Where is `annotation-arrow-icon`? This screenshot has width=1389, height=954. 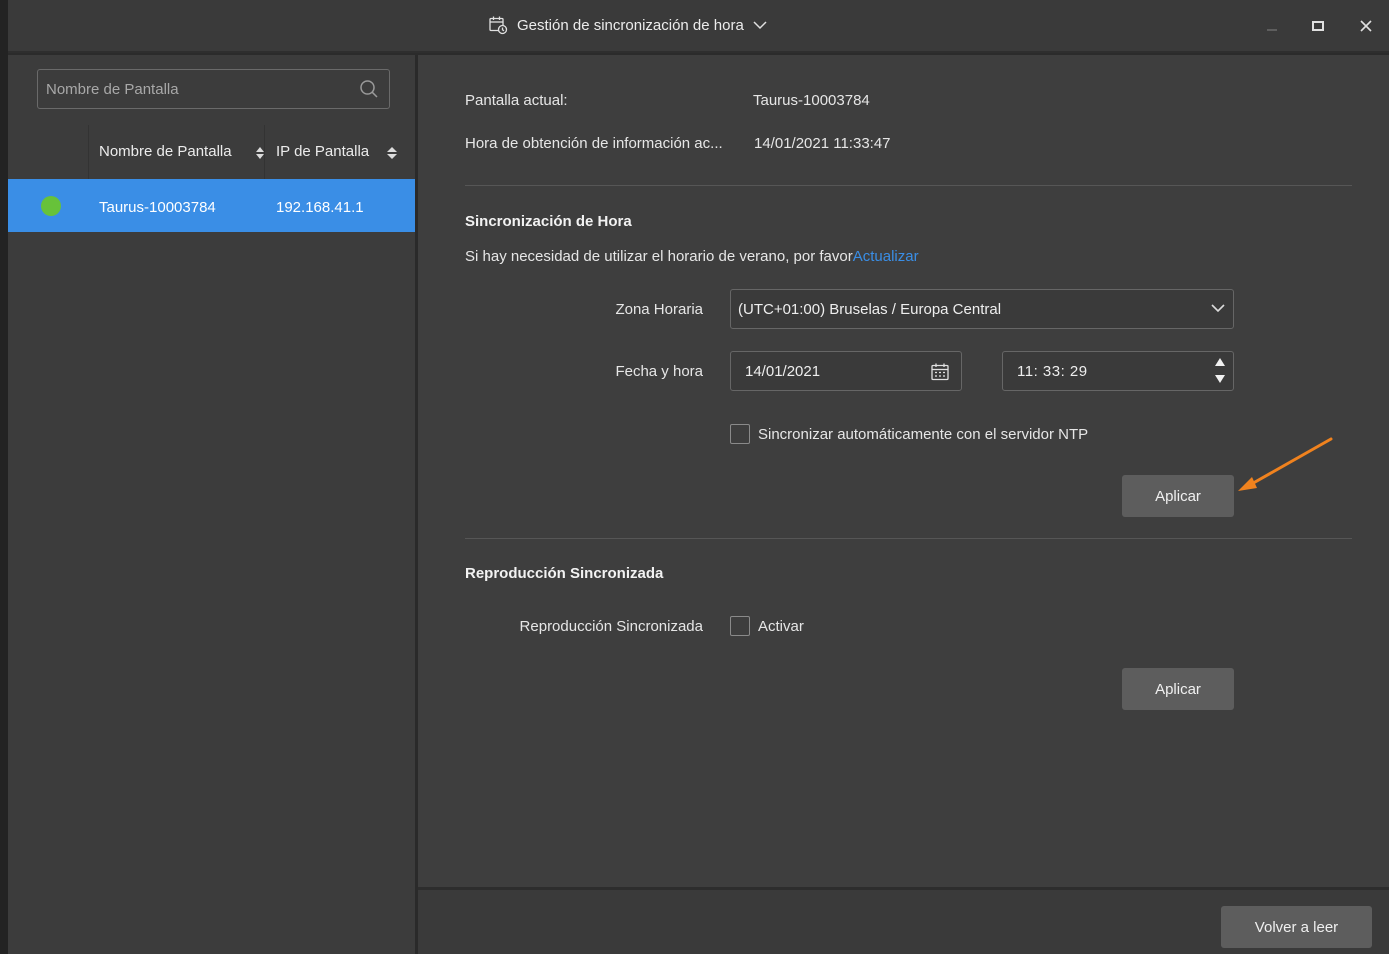 annotation-arrow-icon is located at coordinates (1285, 464).